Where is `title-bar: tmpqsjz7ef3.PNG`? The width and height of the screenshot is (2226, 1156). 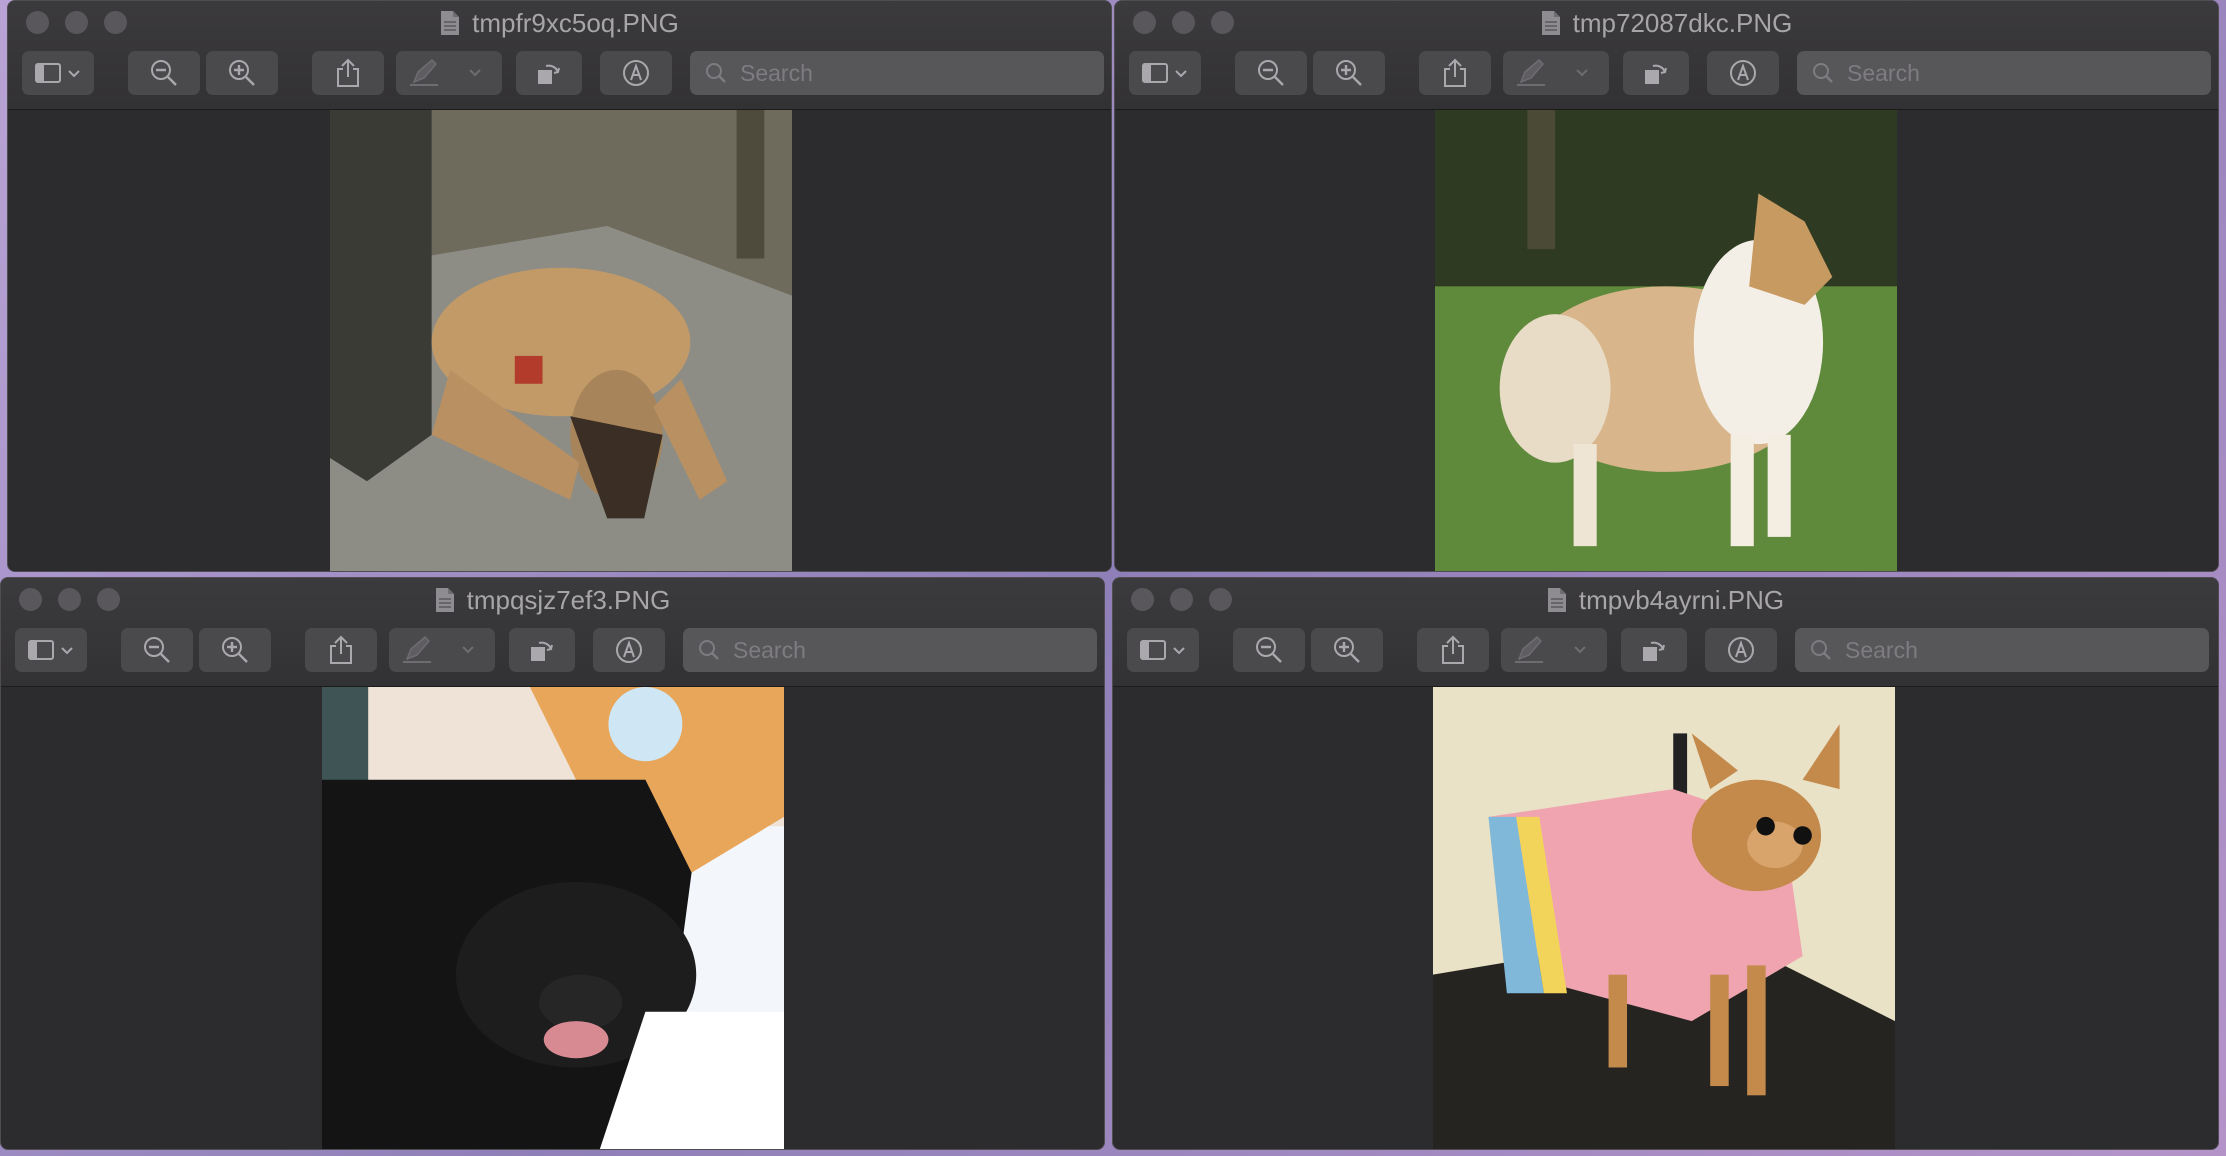 title-bar: tmpqsjz7ef3.PNG is located at coordinates (552, 632).